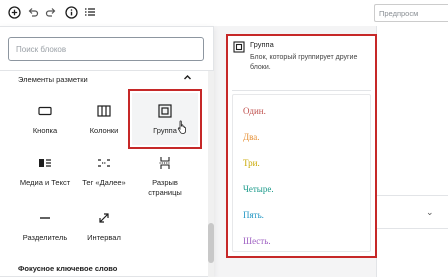  I want to click on preview-item: Три., so click(251, 163).